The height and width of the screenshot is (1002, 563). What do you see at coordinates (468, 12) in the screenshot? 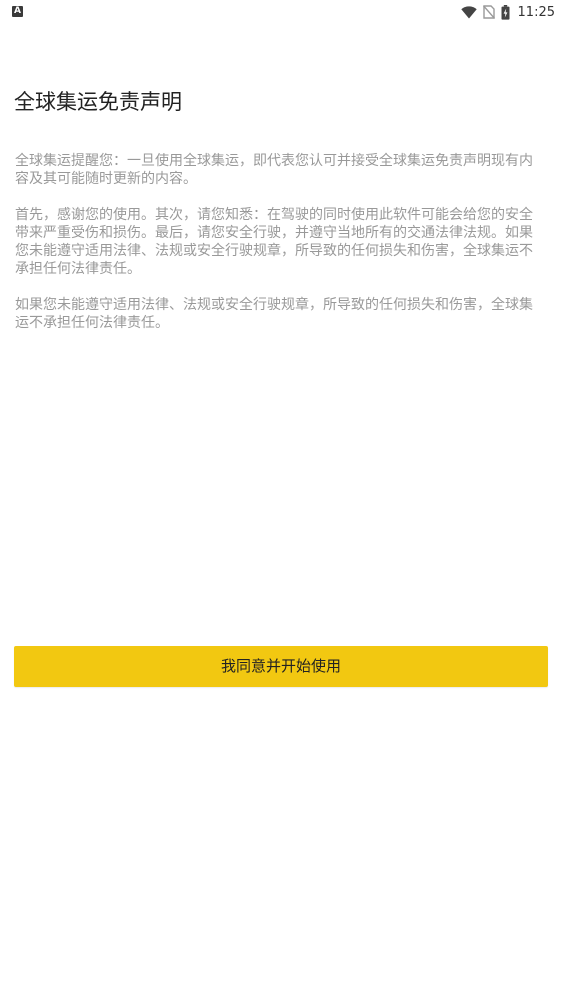
I see `wifi-icon` at bounding box center [468, 12].